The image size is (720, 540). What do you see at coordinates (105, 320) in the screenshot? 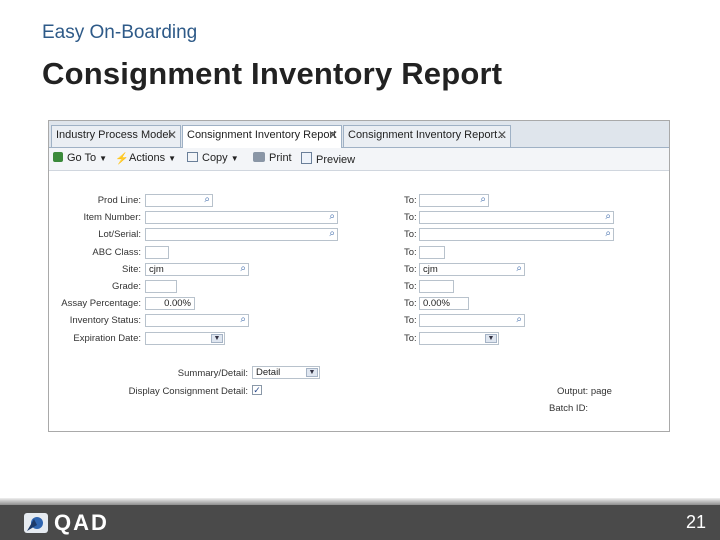
I see `inventory-status-label: Inventory Status:` at bounding box center [105, 320].